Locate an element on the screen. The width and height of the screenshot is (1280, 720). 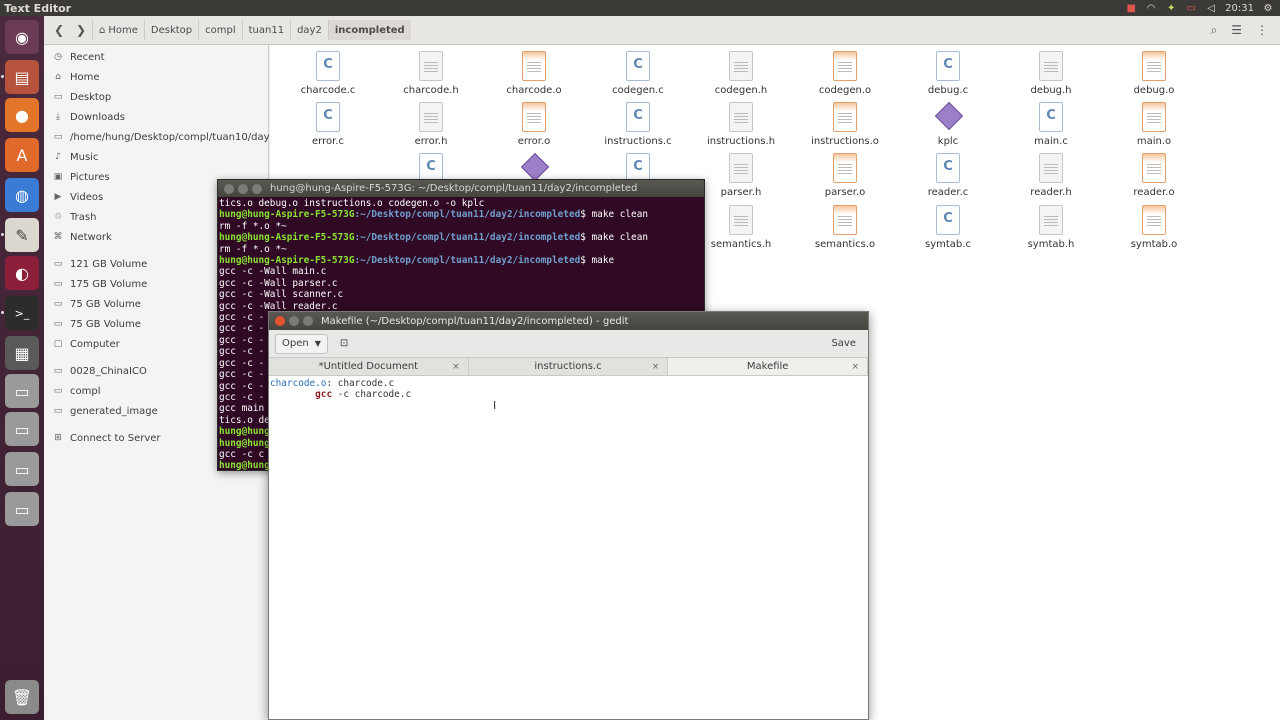
wifi-icon: ◠ is located at coordinates (1151, 8).